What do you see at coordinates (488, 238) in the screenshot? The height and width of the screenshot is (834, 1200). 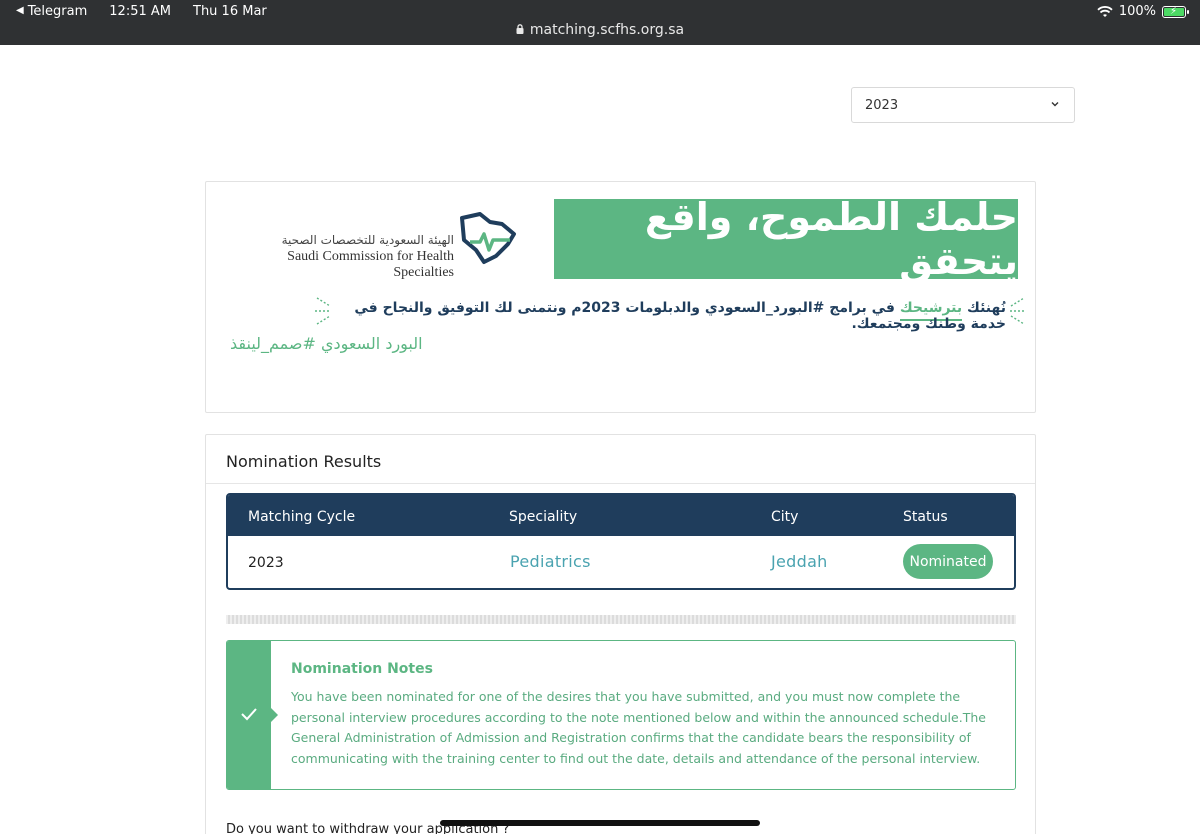 I see `scfhs-logo-icon` at bounding box center [488, 238].